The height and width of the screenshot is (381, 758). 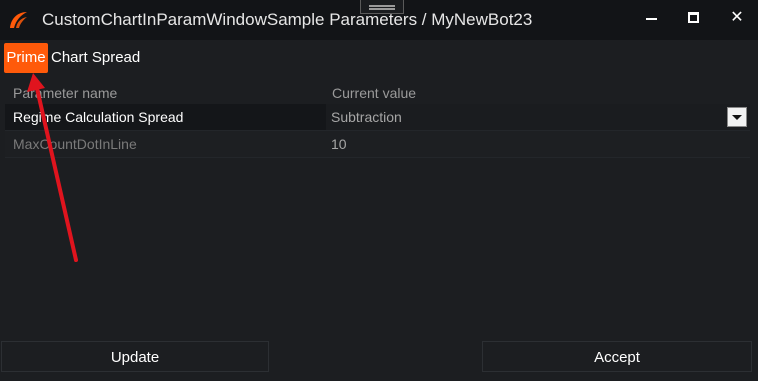 I want to click on table-row: MaxCountDotInLine 10, so click(x=377, y=144).